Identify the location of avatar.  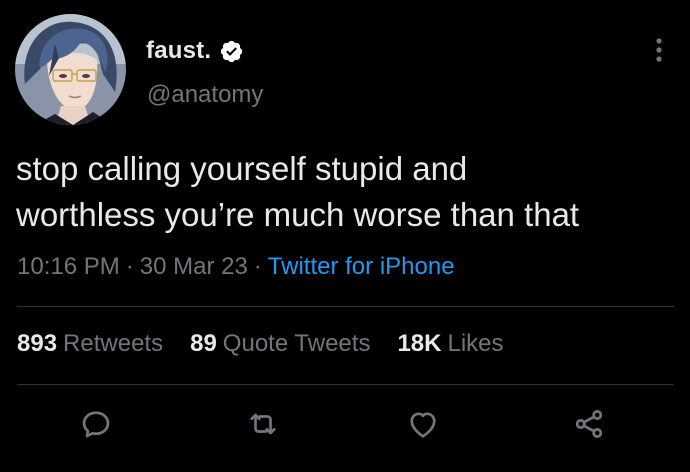
(70, 69).